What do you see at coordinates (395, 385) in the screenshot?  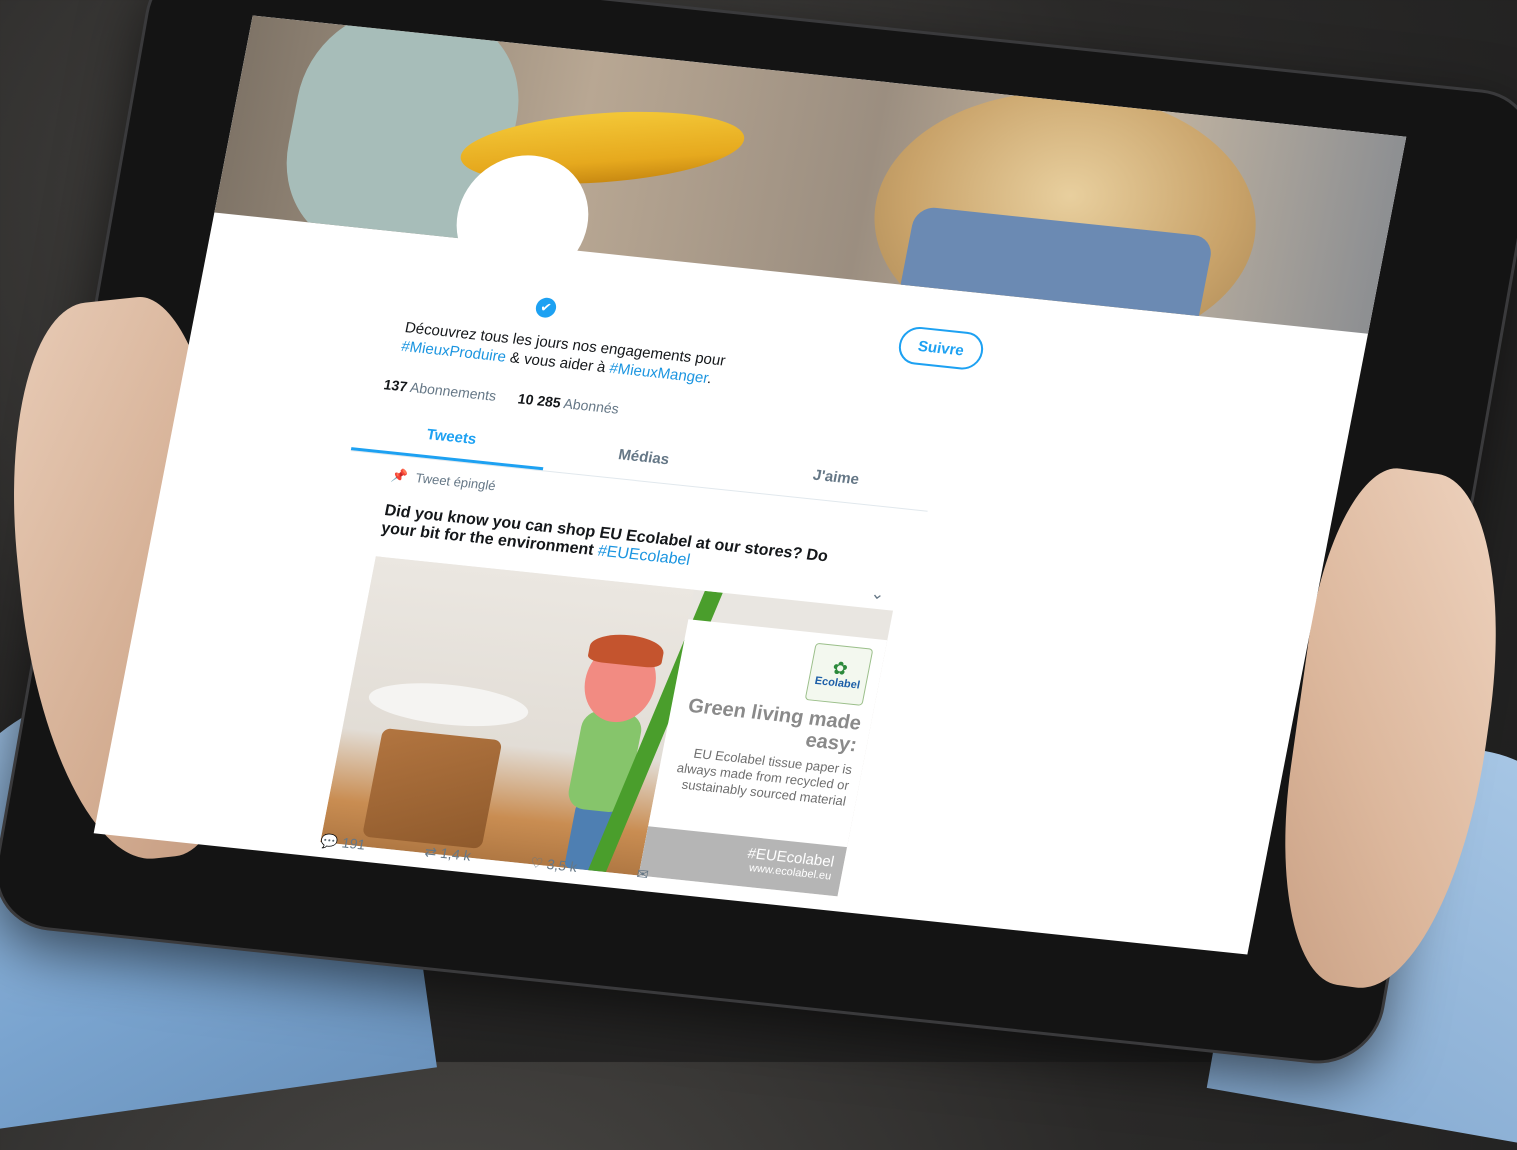 I see `following-count: 137` at bounding box center [395, 385].